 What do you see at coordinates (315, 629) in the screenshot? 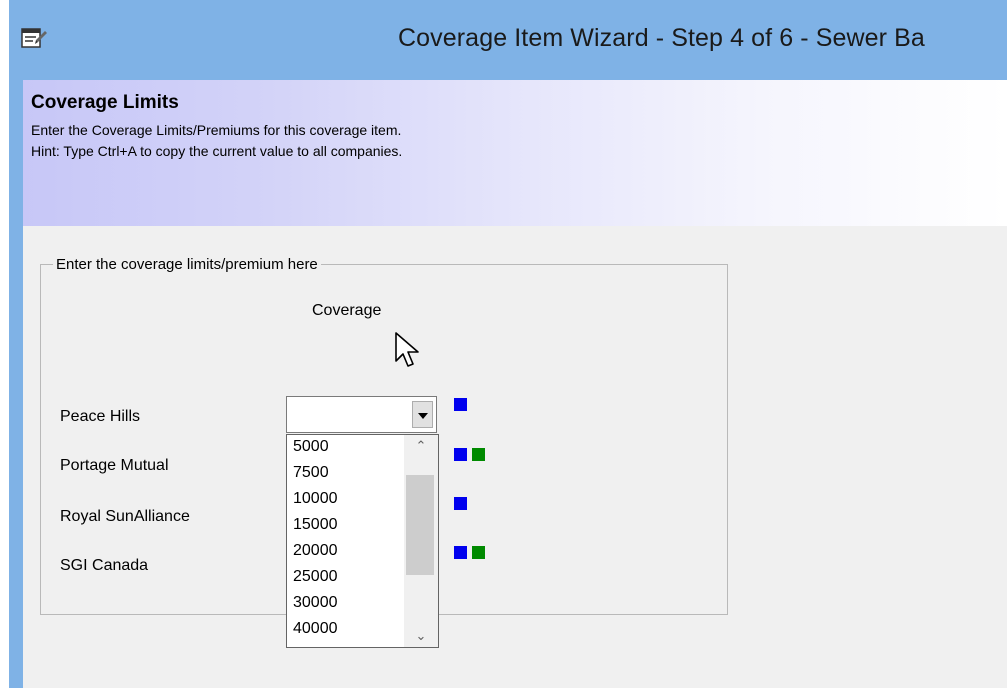
I see `list-option: 40000` at bounding box center [315, 629].